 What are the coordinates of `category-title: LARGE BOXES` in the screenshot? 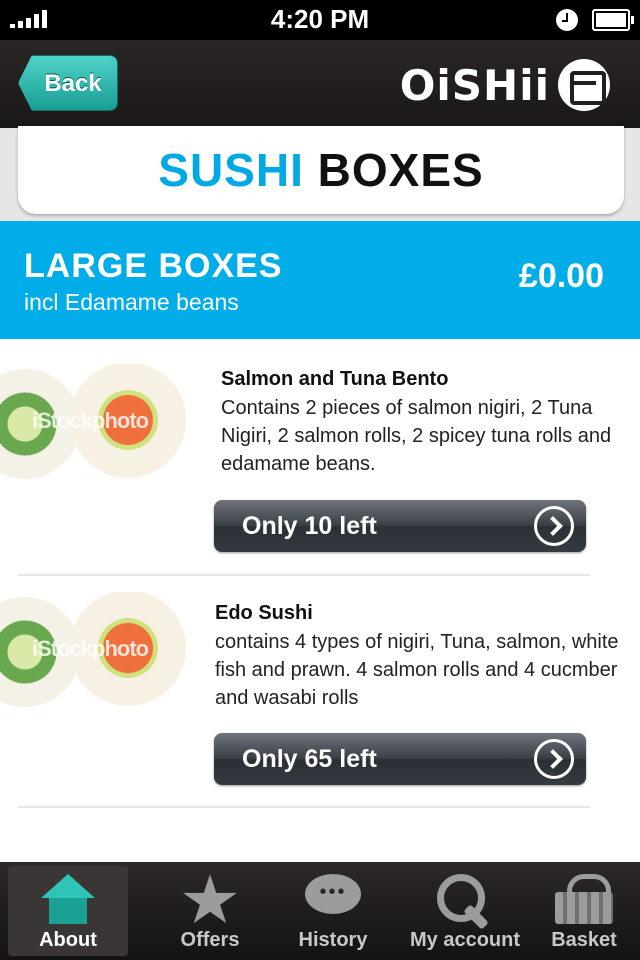 It's located at (153, 266).